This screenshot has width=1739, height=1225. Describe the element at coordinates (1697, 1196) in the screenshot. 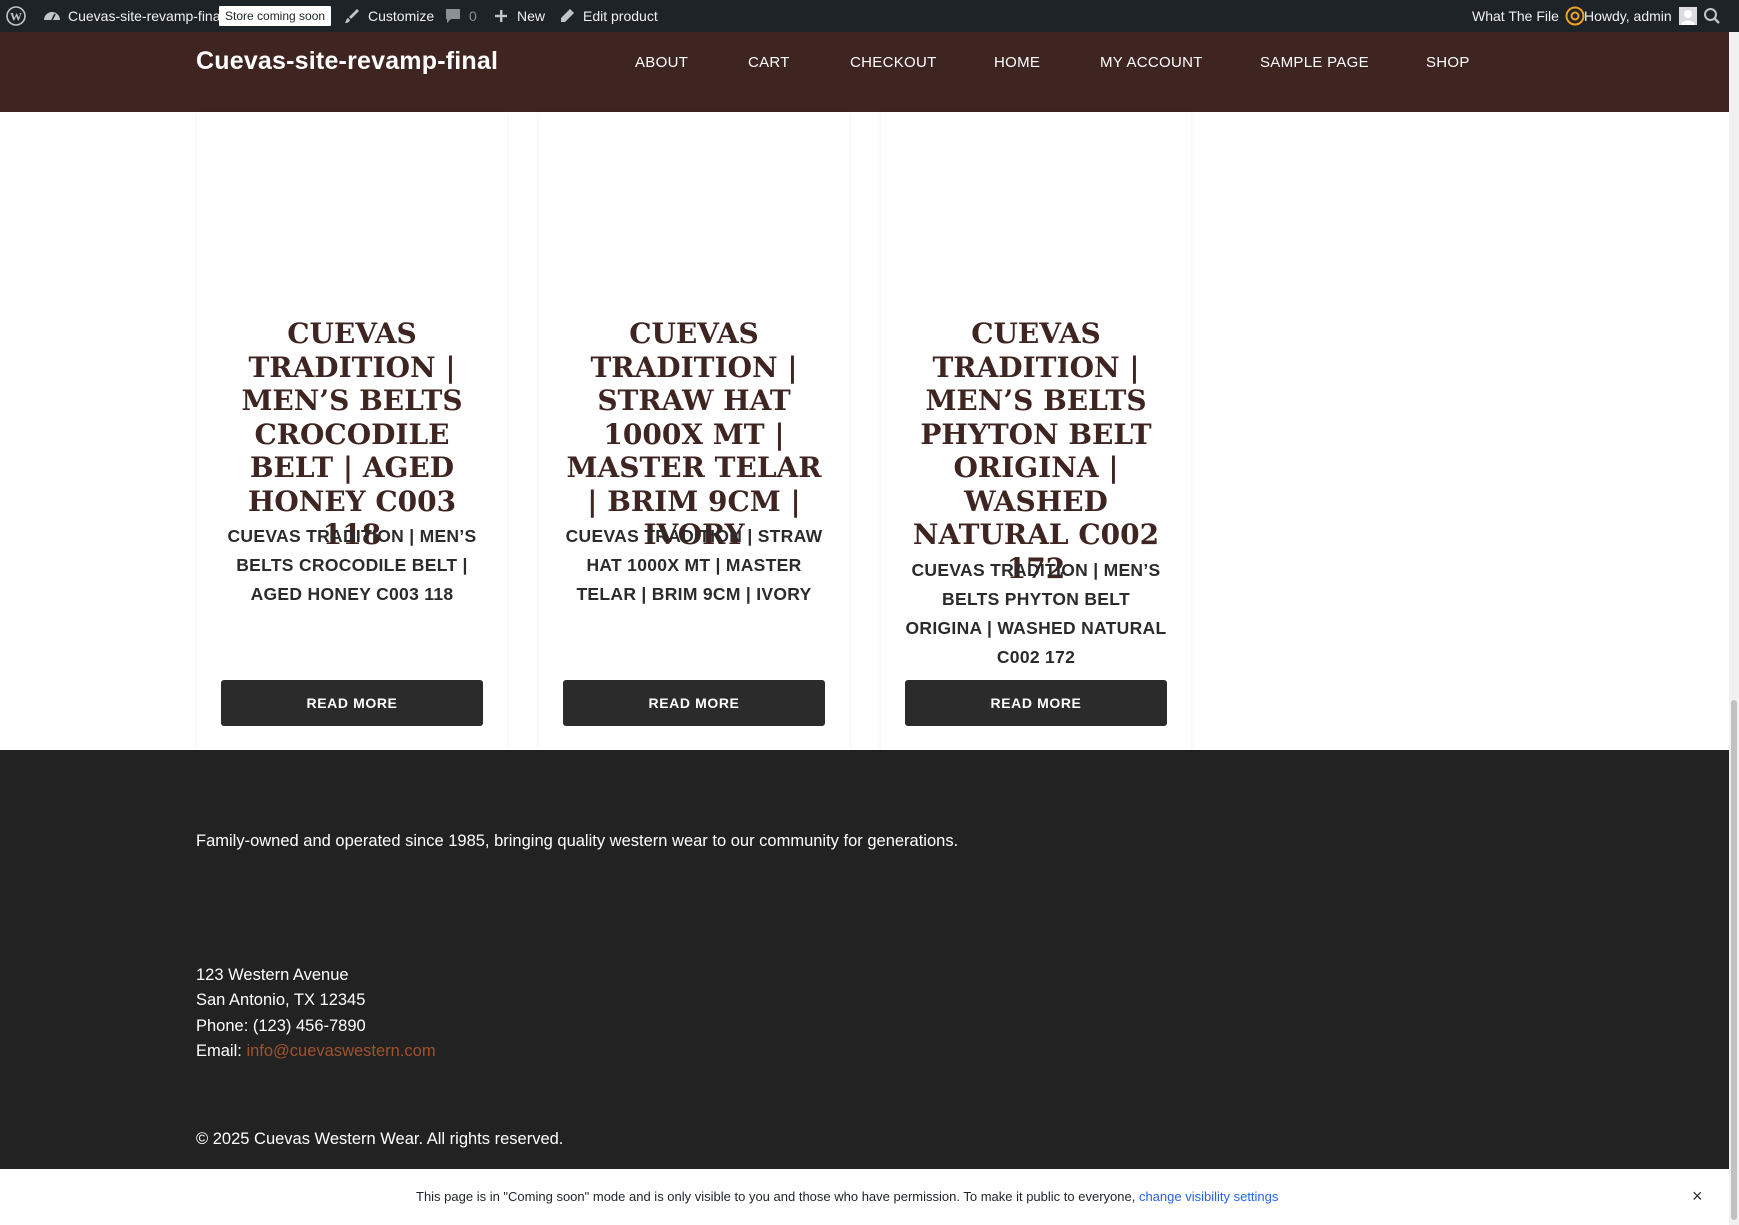

I see `close-icon: ×` at that location.